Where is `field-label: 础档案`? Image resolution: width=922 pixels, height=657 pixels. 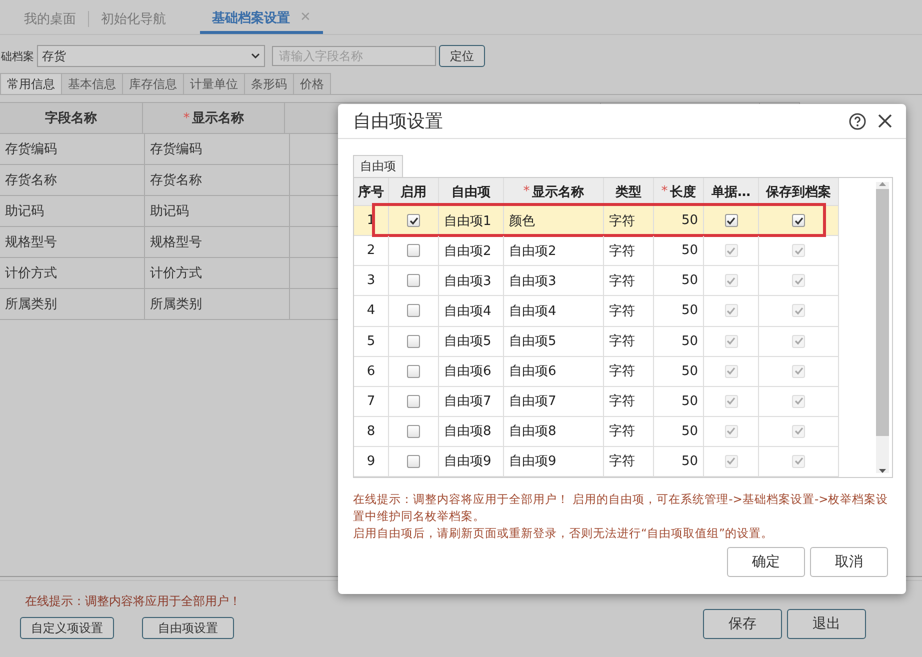 field-label: 础档案 is located at coordinates (17, 56).